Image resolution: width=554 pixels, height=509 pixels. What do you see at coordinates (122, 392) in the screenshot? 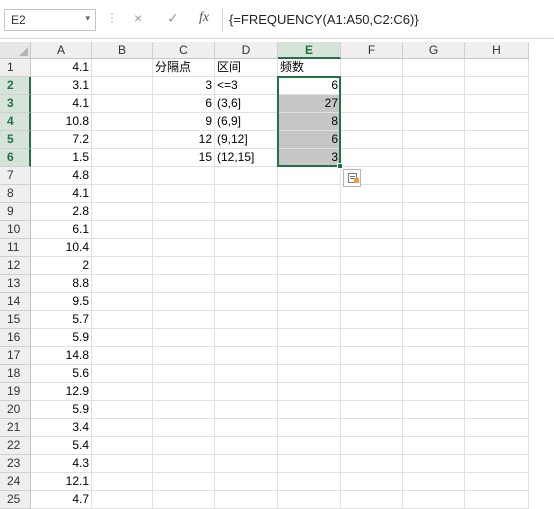
I see `cell-b19` at bounding box center [122, 392].